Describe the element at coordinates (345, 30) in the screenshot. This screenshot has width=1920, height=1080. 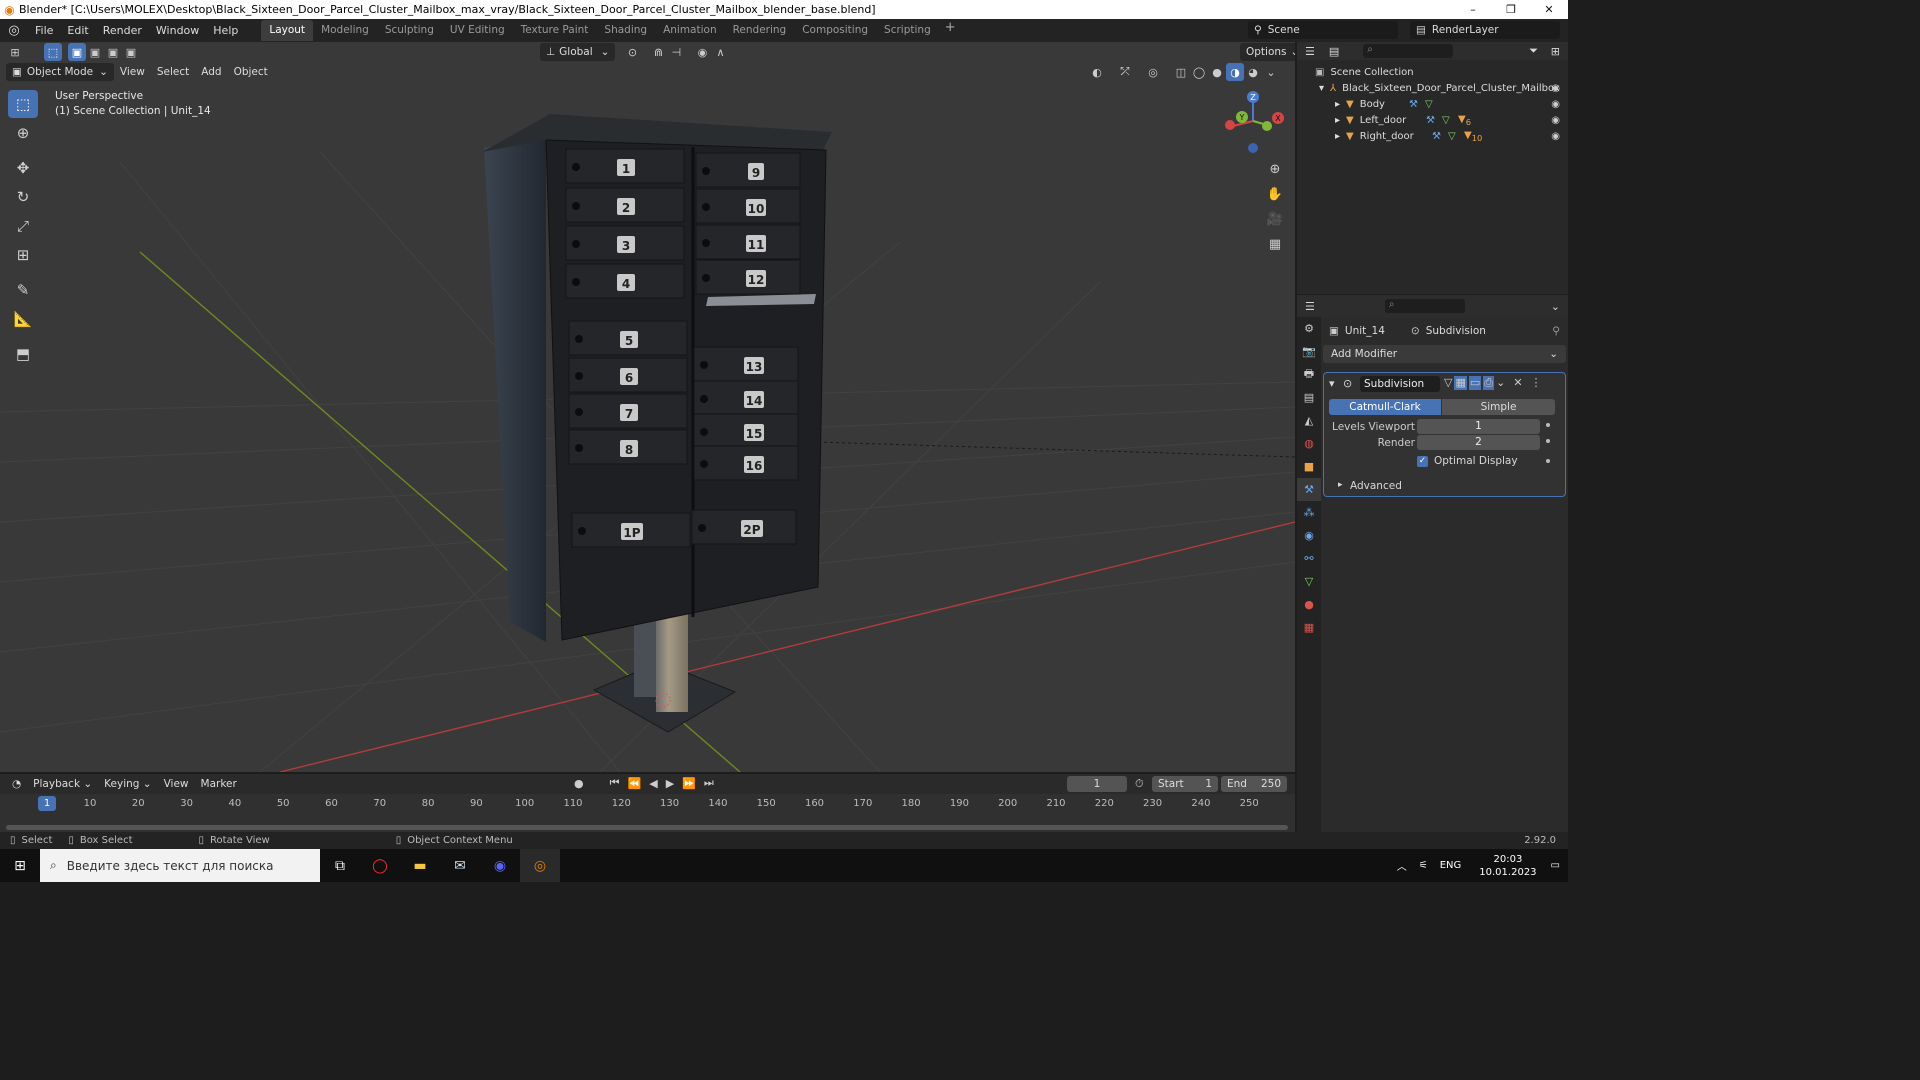
I see `tab-modeling: Modeling` at that location.